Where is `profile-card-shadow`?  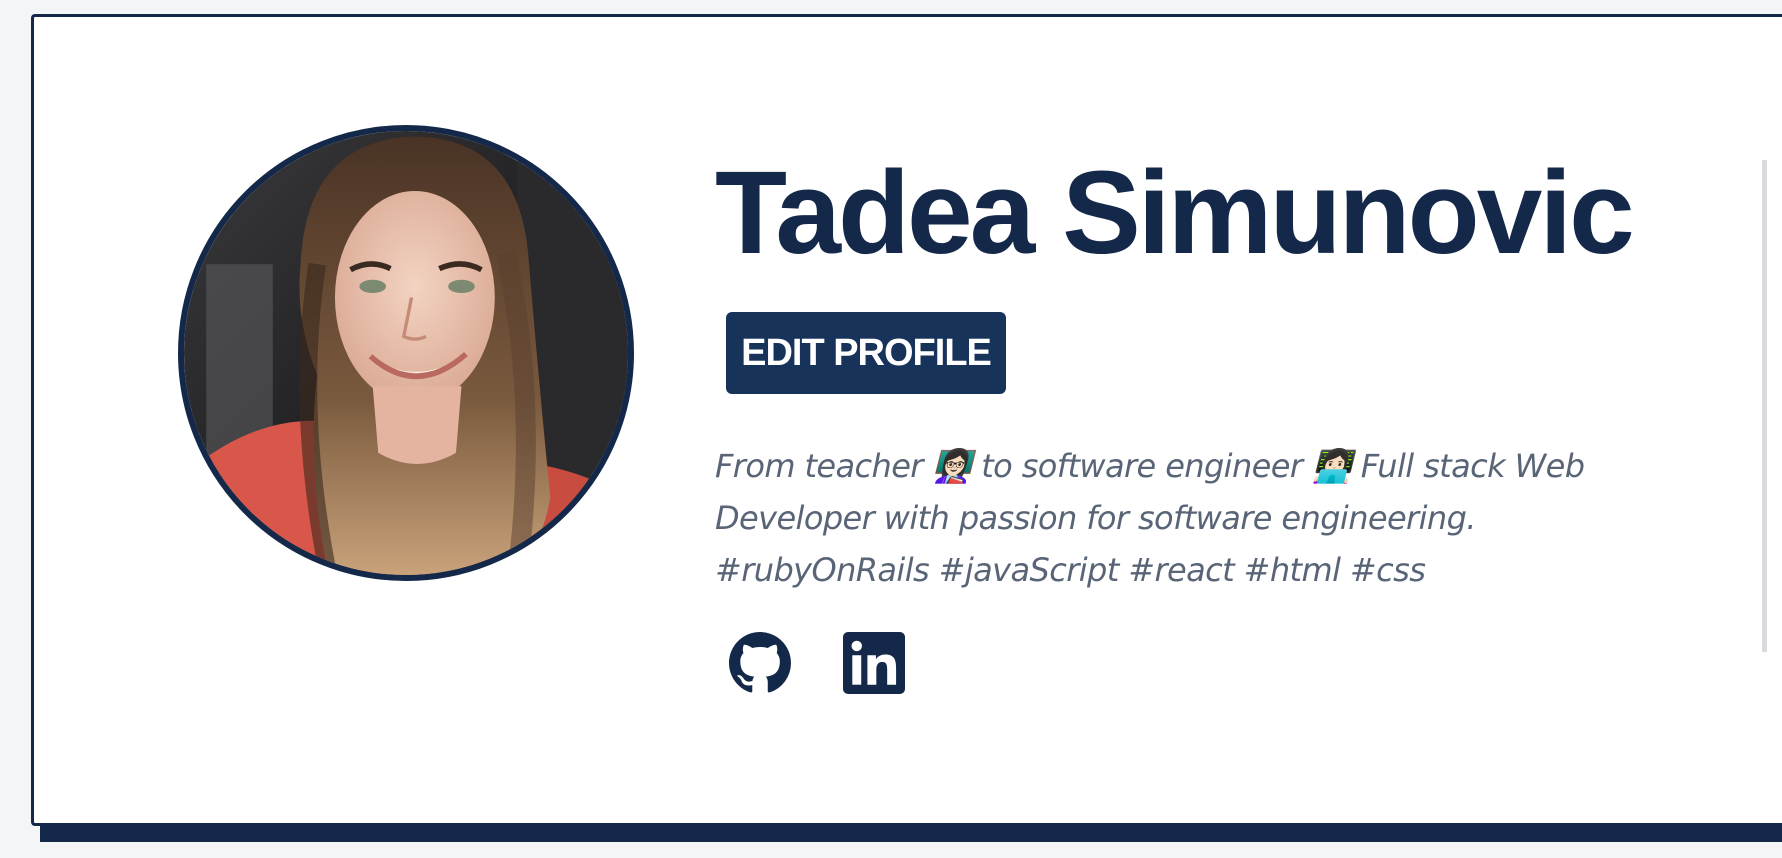
profile-card-shadow is located at coordinates (911, 834).